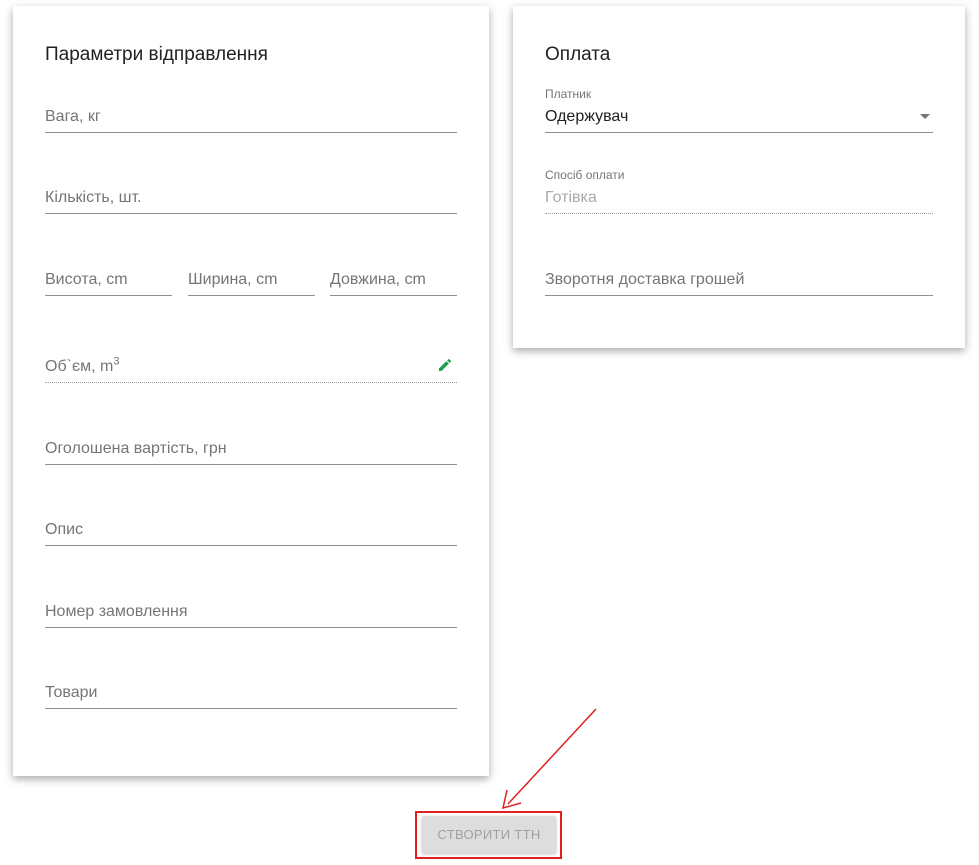  What do you see at coordinates (116, 361) in the screenshot?
I see `volume-label-sup: 3` at bounding box center [116, 361].